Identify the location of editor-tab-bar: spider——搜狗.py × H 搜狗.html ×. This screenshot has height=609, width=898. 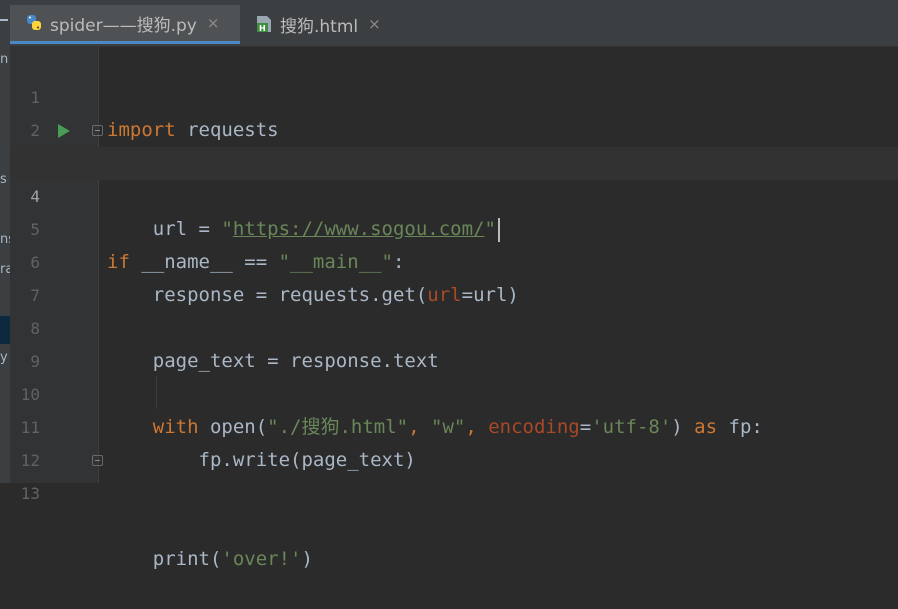
(454, 23).